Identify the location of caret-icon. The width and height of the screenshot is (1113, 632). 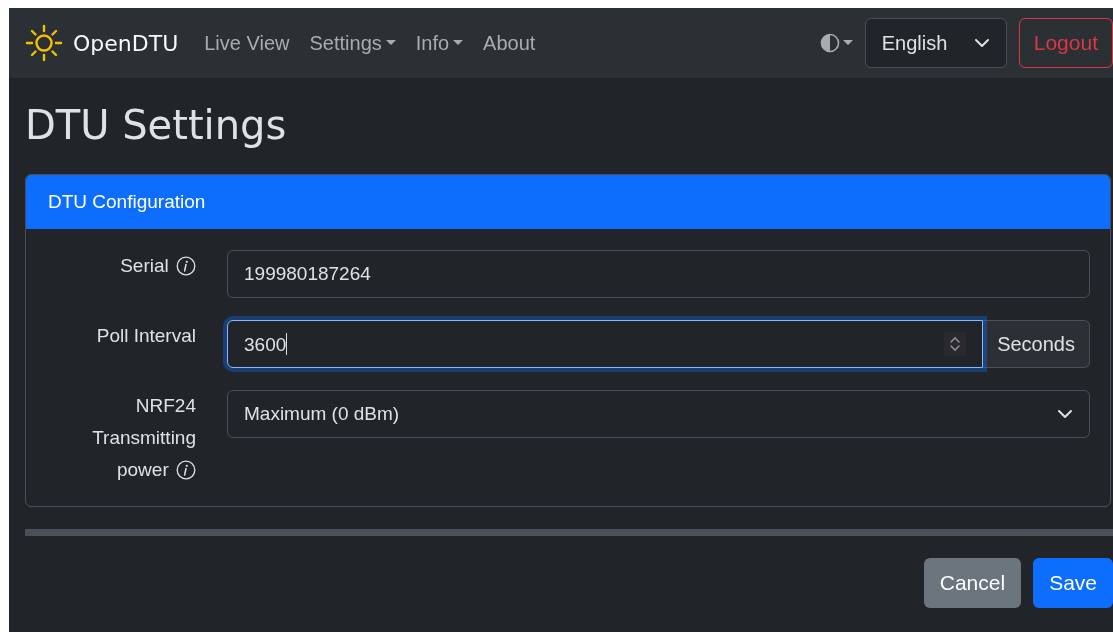
(847, 43).